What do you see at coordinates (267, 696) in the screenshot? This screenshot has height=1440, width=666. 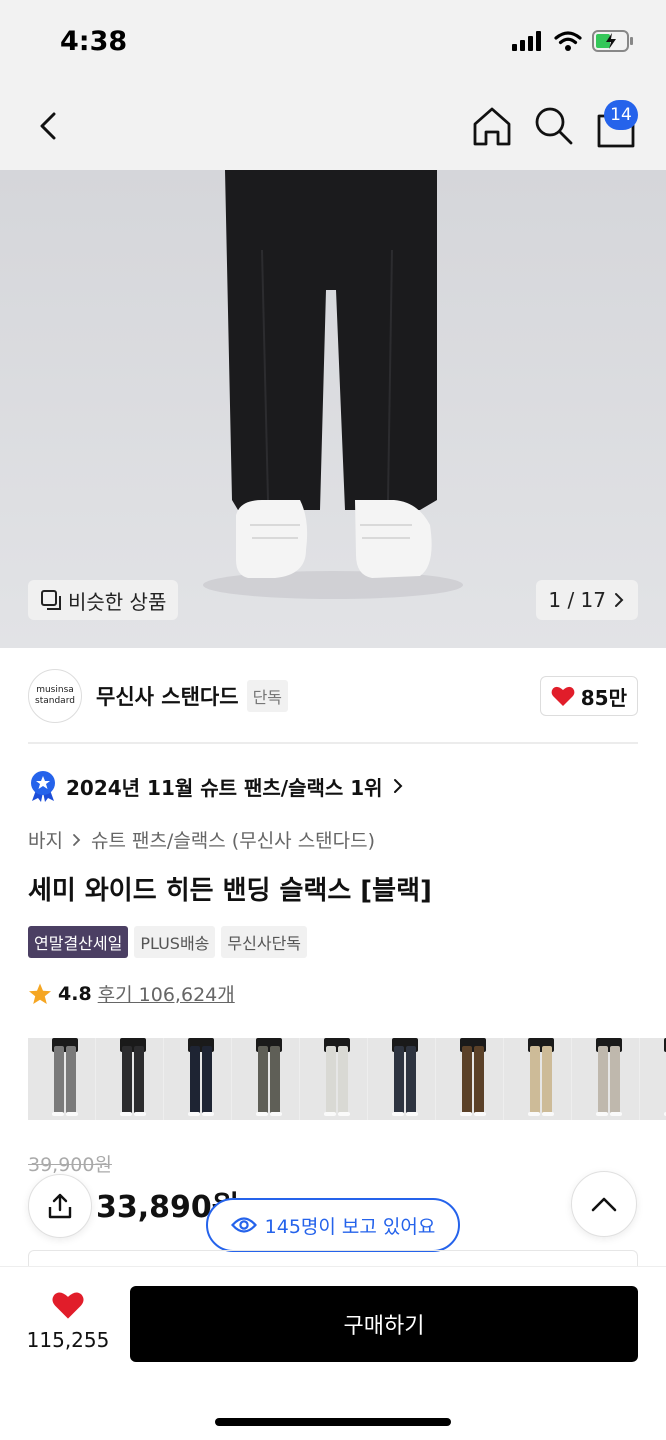 I see `exclusive-badge: 단독` at bounding box center [267, 696].